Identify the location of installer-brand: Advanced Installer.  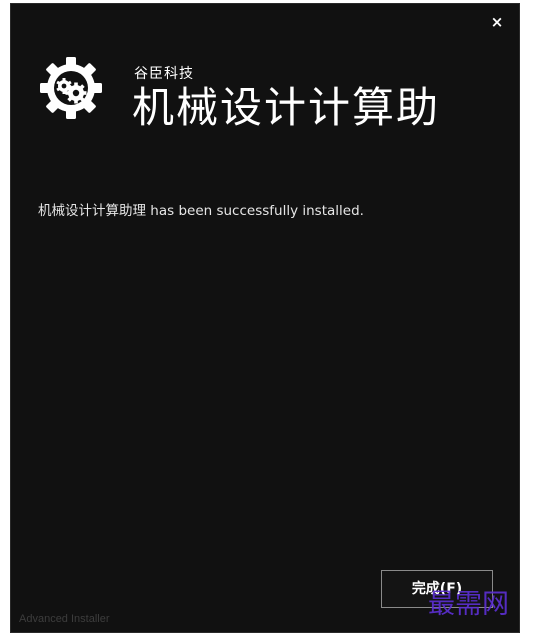
(64, 619).